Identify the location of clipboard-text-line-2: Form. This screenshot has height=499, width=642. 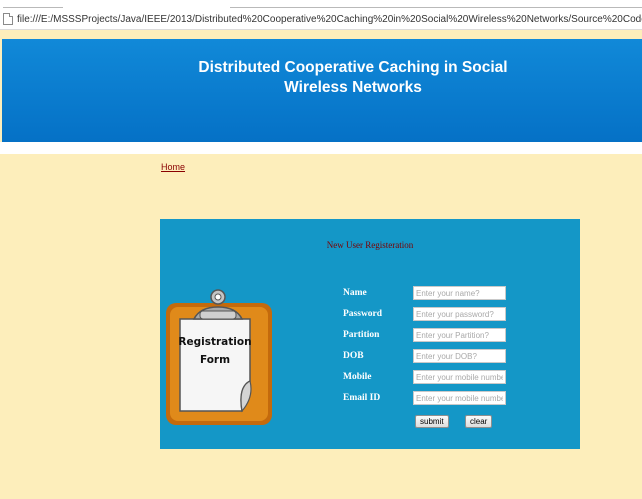
(215, 360).